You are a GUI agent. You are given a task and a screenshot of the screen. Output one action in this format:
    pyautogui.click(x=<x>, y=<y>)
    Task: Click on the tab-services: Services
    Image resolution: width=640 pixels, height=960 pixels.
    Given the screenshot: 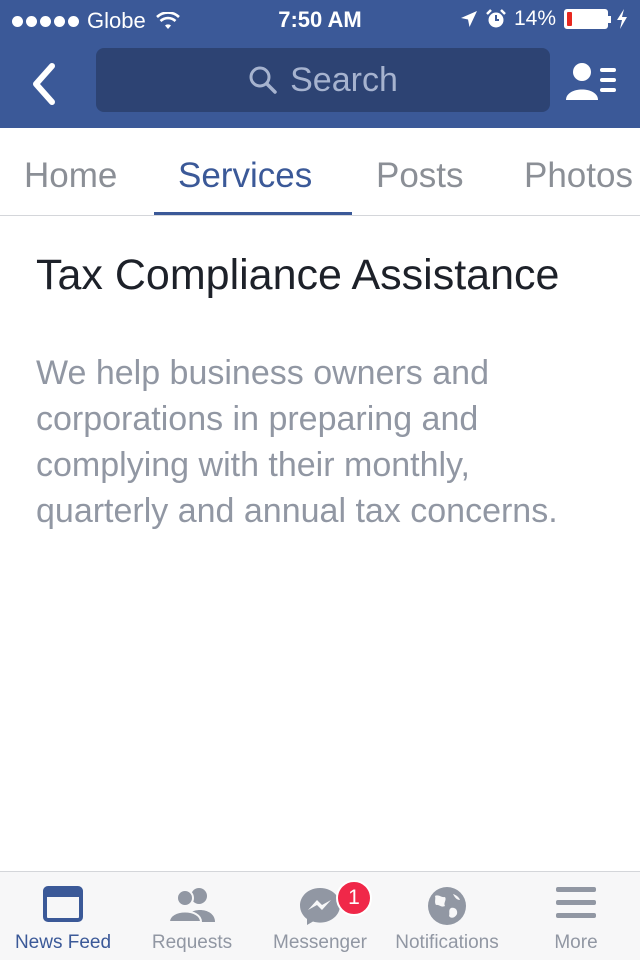 What is the action you would take?
    pyautogui.click(x=245, y=171)
    